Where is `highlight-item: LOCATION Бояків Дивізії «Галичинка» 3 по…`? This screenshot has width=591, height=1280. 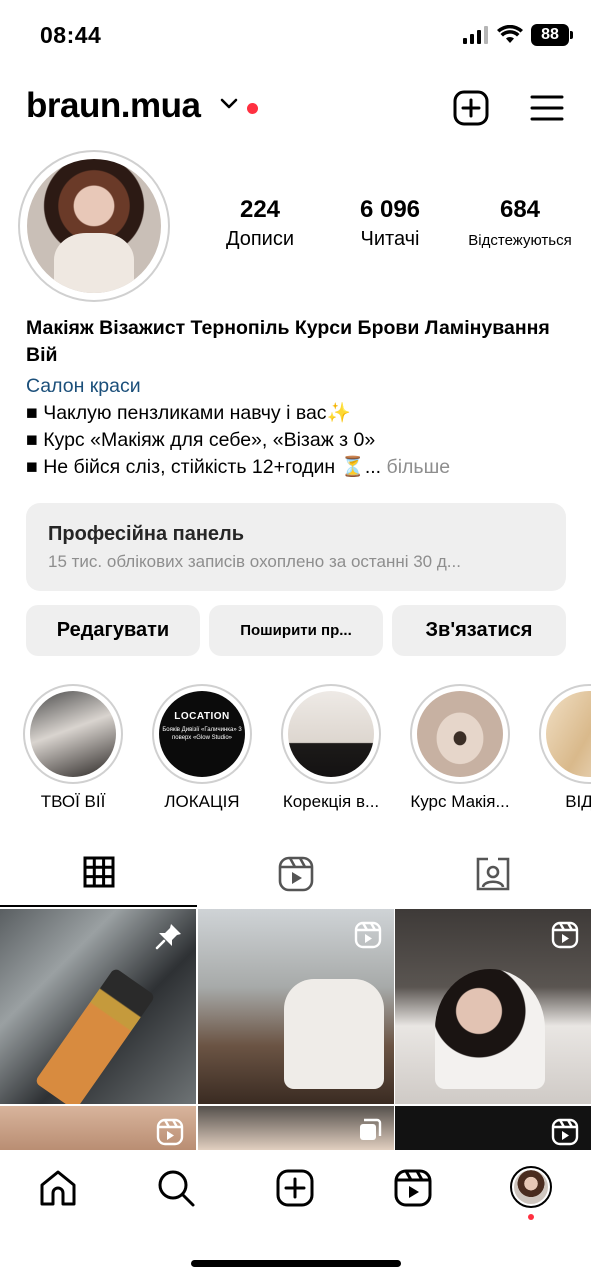
highlight-item: LOCATION Бояків Дивізії «Галичинка» 3 по… is located at coordinates (202, 748).